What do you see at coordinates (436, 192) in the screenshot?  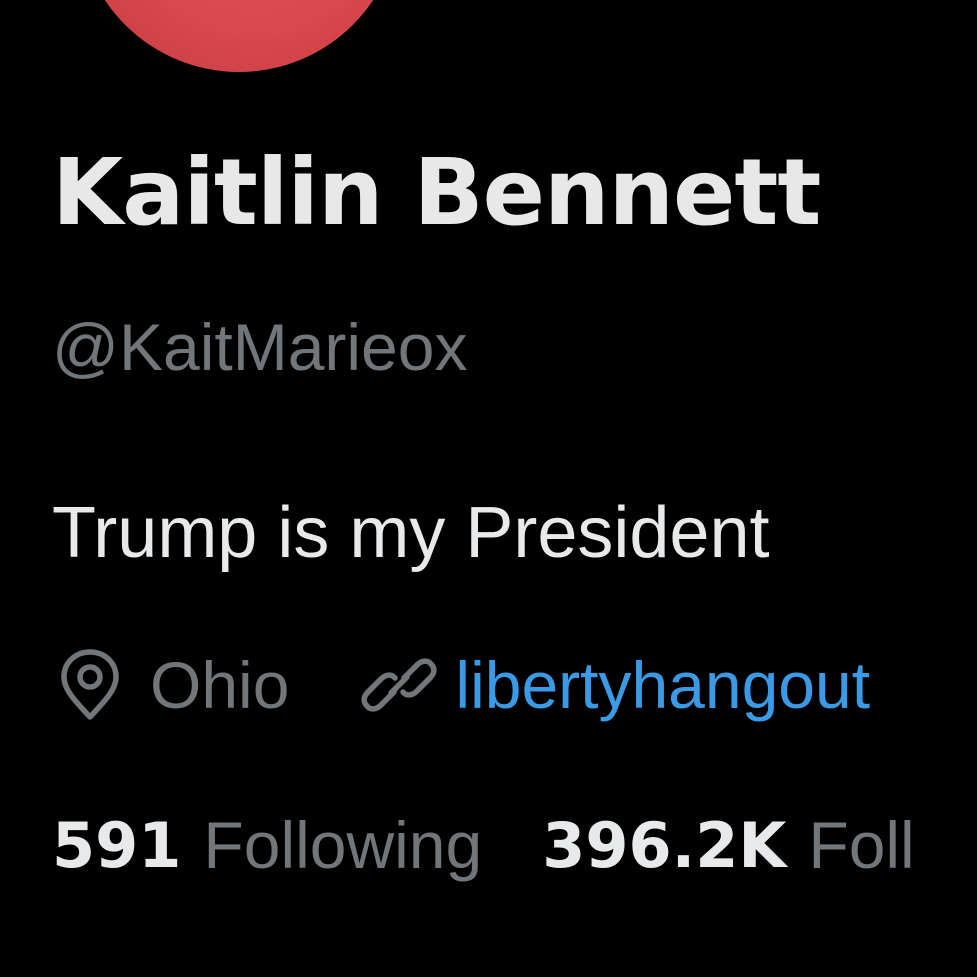 I see `display-name: Kaitlin Bennett` at bounding box center [436, 192].